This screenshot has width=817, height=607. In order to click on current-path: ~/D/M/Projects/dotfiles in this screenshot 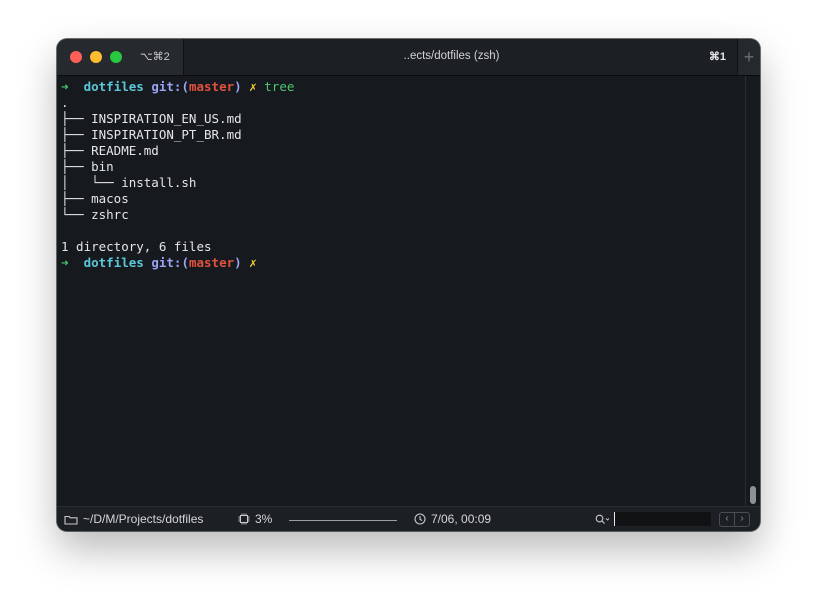, I will do `click(143, 519)`.